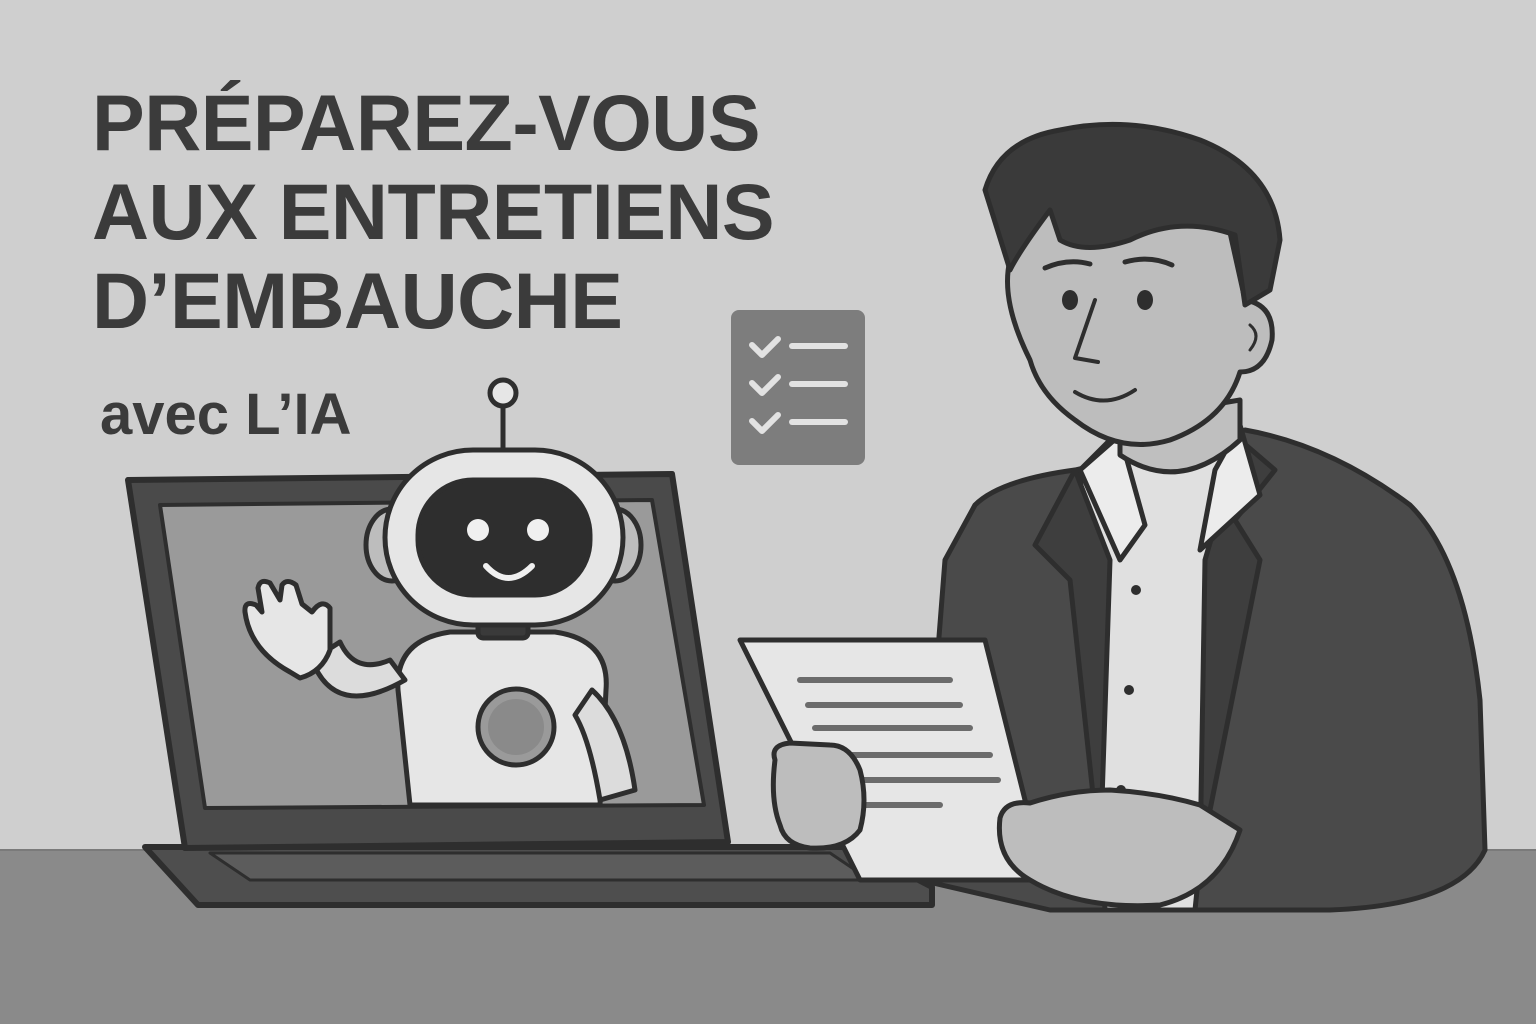  I want to click on headline-line-2: AUX ENTRETIENS, so click(433, 211).